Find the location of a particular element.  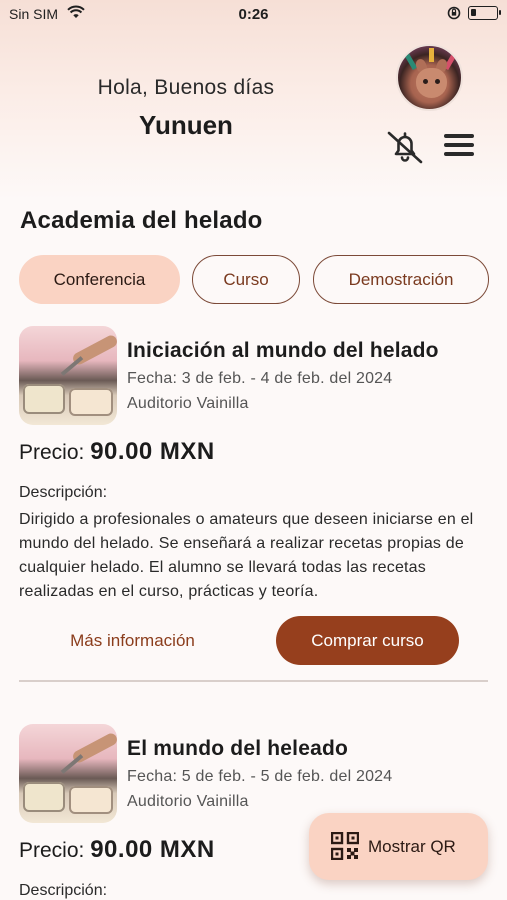

buy-course-button: Comprar curso is located at coordinates (367, 640).